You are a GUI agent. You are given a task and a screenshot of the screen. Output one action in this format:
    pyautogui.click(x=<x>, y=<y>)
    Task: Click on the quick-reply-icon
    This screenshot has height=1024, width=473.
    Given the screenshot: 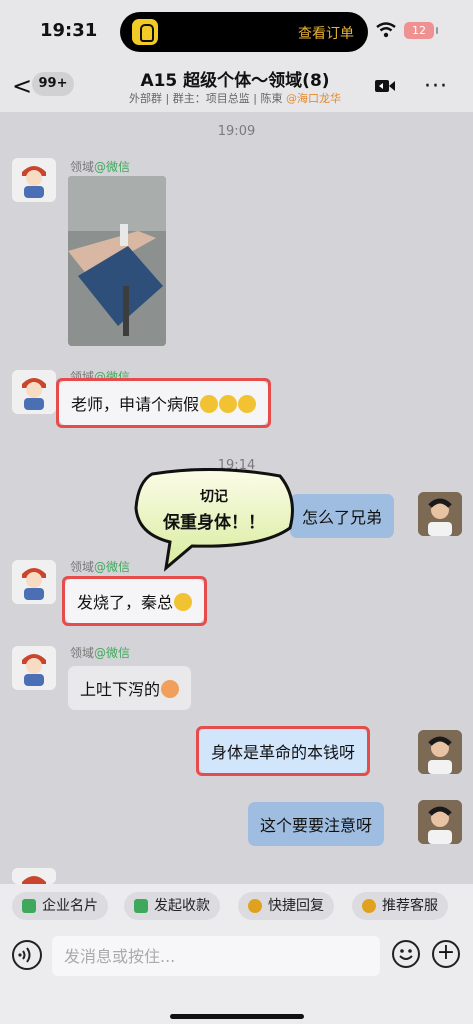 What is the action you would take?
    pyautogui.click(x=255, y=906)
    